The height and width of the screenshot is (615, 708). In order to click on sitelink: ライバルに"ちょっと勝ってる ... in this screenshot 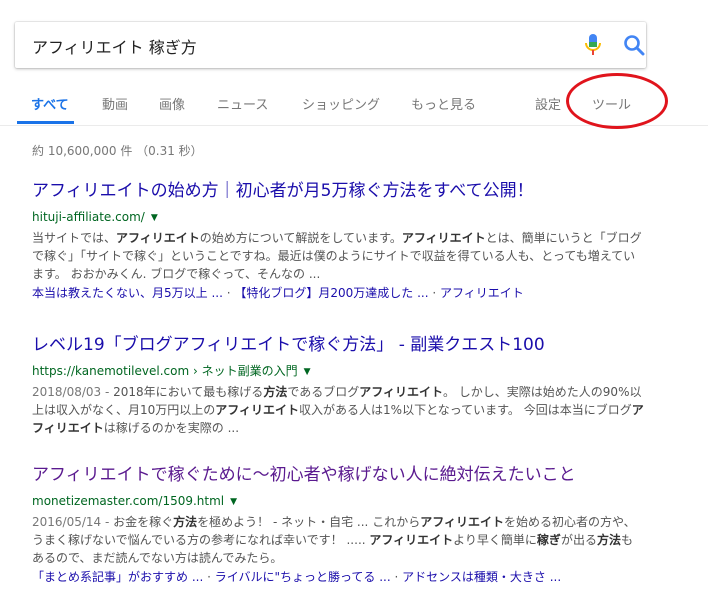, I will do `click(303, 577)`.